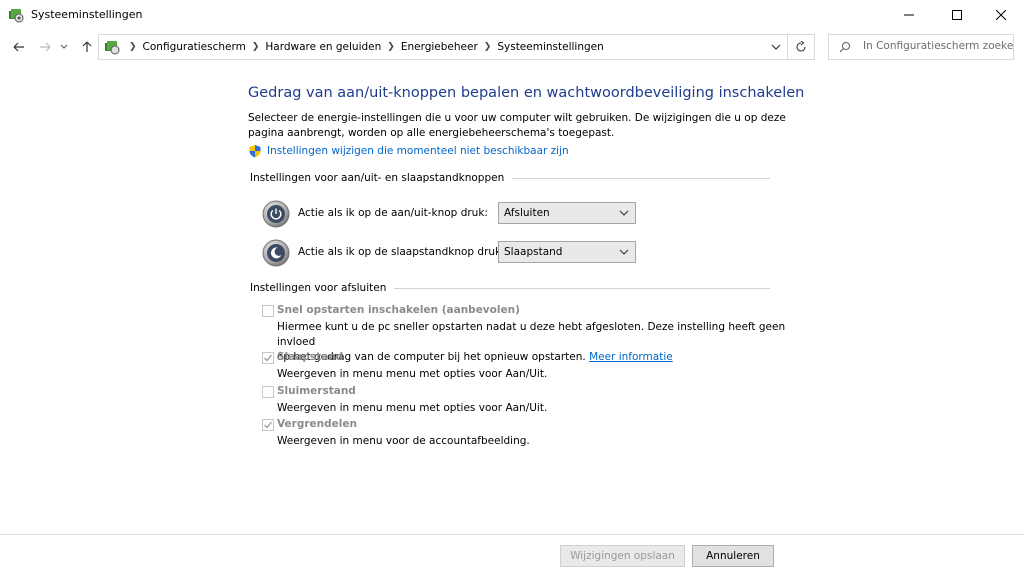  I want to click on shutdown-section-header: Instellingen voor afsluiten, so click(510, 288).